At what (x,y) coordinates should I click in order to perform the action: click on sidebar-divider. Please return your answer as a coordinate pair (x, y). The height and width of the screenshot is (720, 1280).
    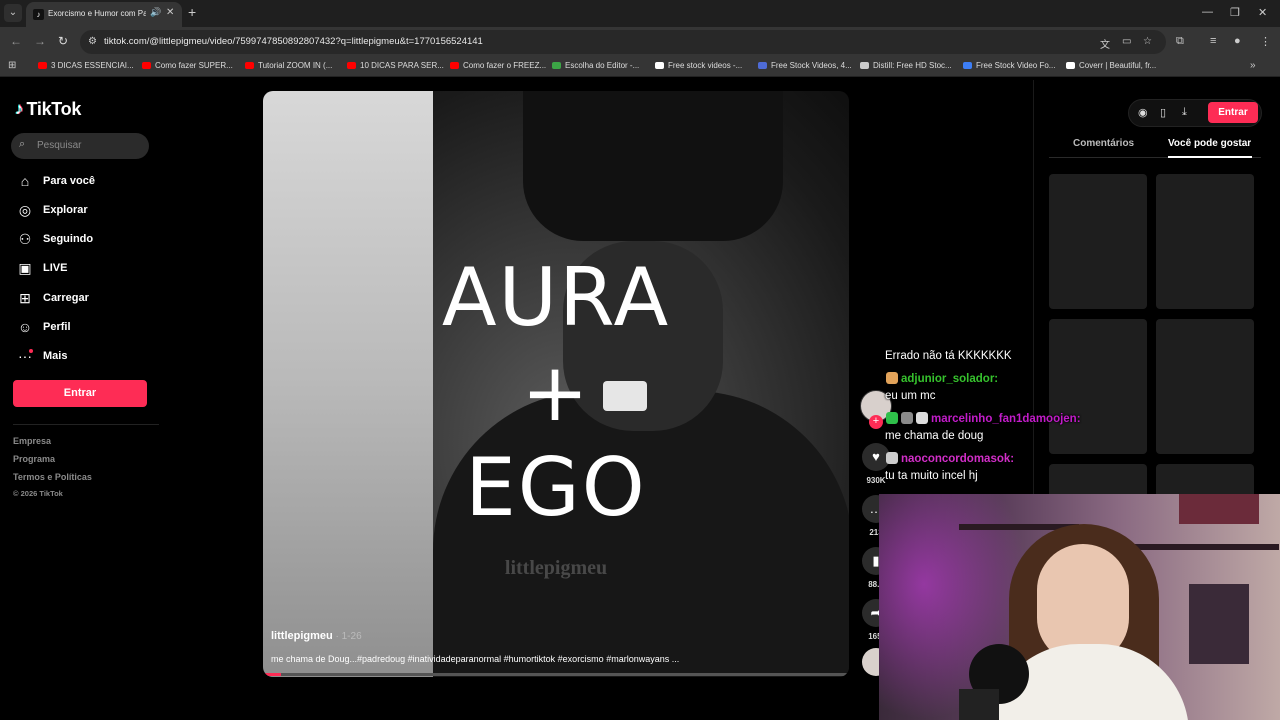
    Looking at the image, I should click on (86, 424).